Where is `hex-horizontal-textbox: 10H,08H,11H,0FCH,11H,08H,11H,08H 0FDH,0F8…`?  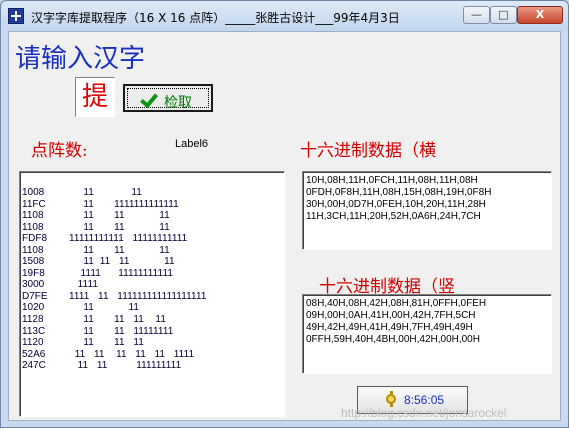
hex-horizontal-textbox: 10H,08H,11H,0FCH,11H,08H,11H,08H 0FDH,0F8… is located at coordinates (427, 210).